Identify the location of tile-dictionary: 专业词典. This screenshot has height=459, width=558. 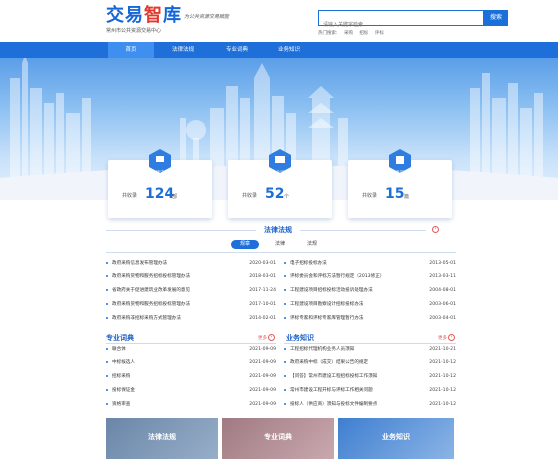
(278, 438).